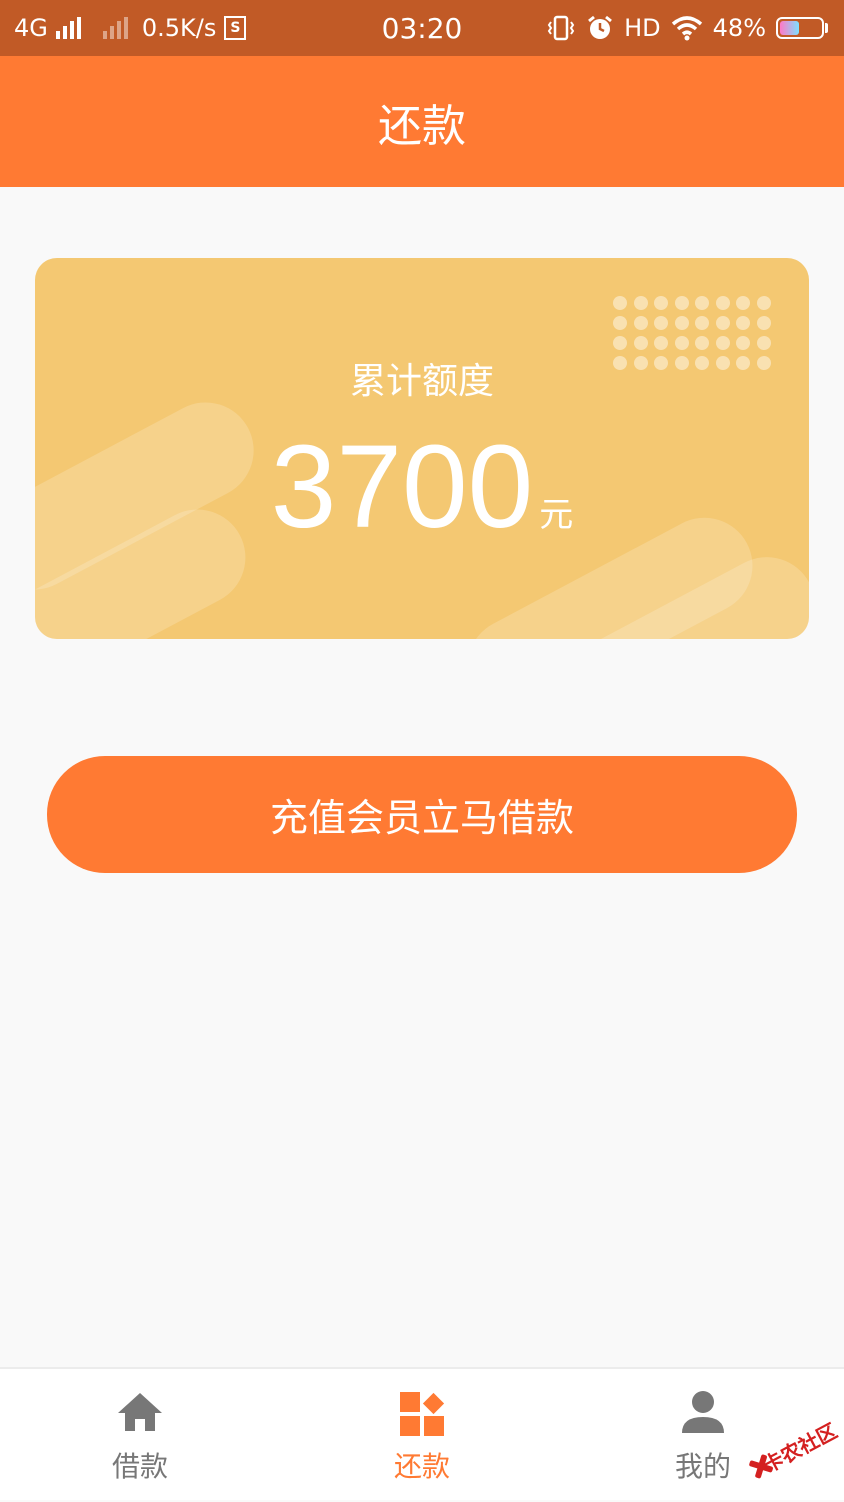 This screenshot has width=844, height=1502. Describe the element at coordinates (422, 814) in the screenshot. I see `recharge-borrow-button: 充值会员立马借款` at that location.